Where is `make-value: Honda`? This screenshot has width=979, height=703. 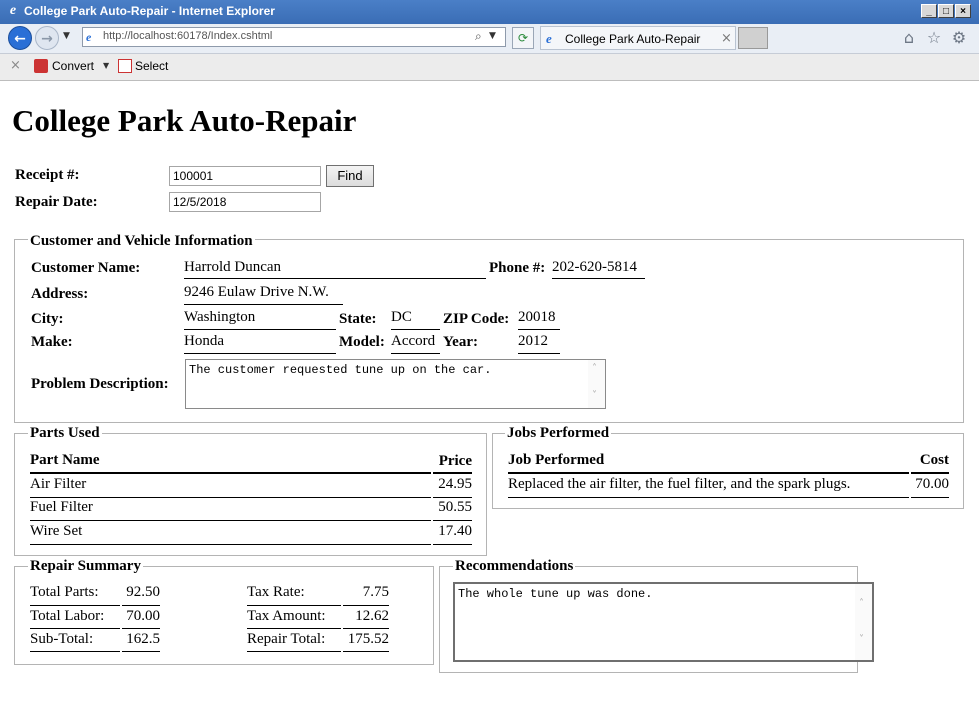
make-value: Honda is located at coordinates (260, 343).